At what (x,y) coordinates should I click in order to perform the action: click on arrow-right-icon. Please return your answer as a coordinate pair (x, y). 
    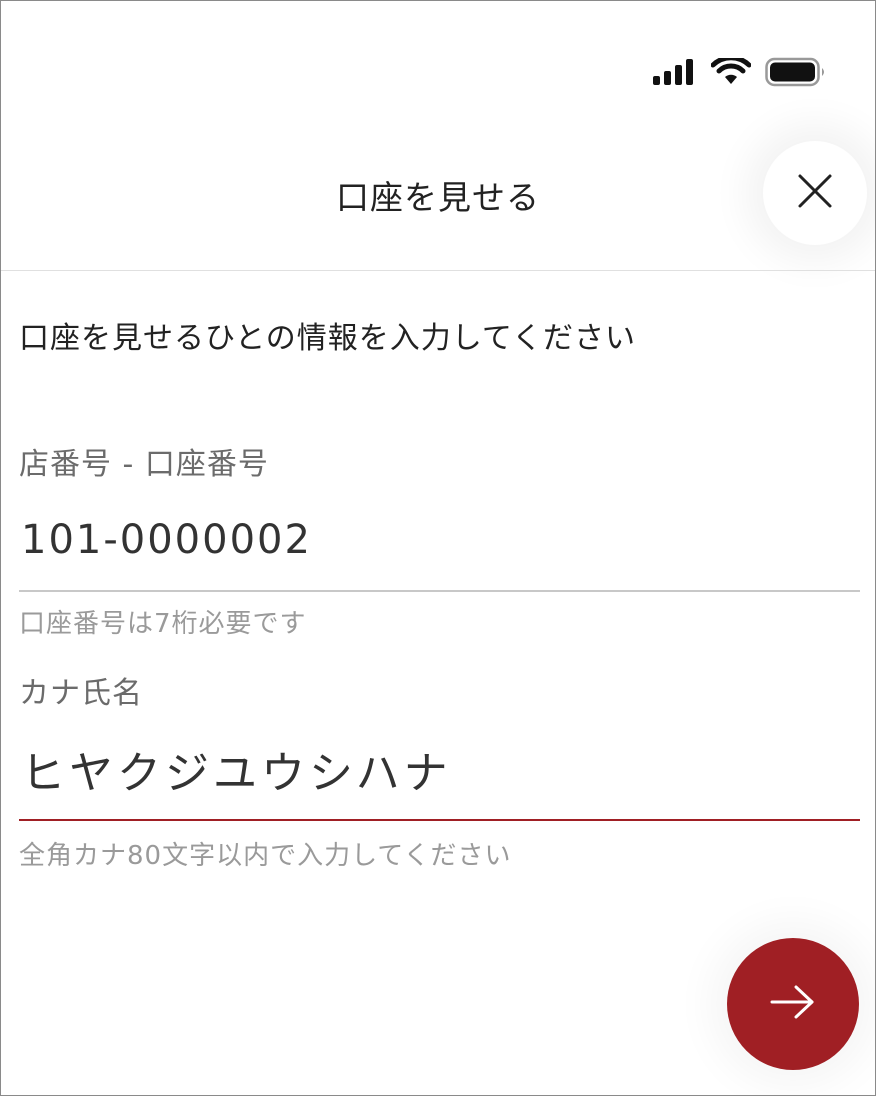
    Looking at the image, I should click on (793, 1004).